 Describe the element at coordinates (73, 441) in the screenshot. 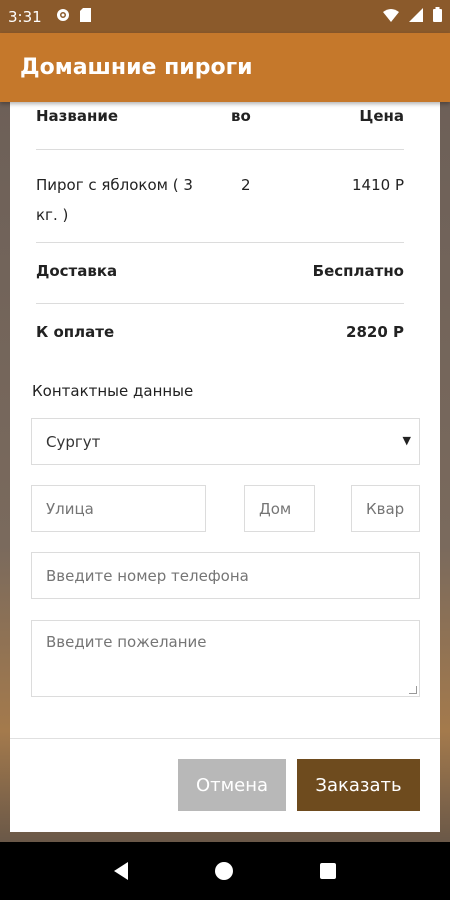

I see `city-value: Сургут` at that location.